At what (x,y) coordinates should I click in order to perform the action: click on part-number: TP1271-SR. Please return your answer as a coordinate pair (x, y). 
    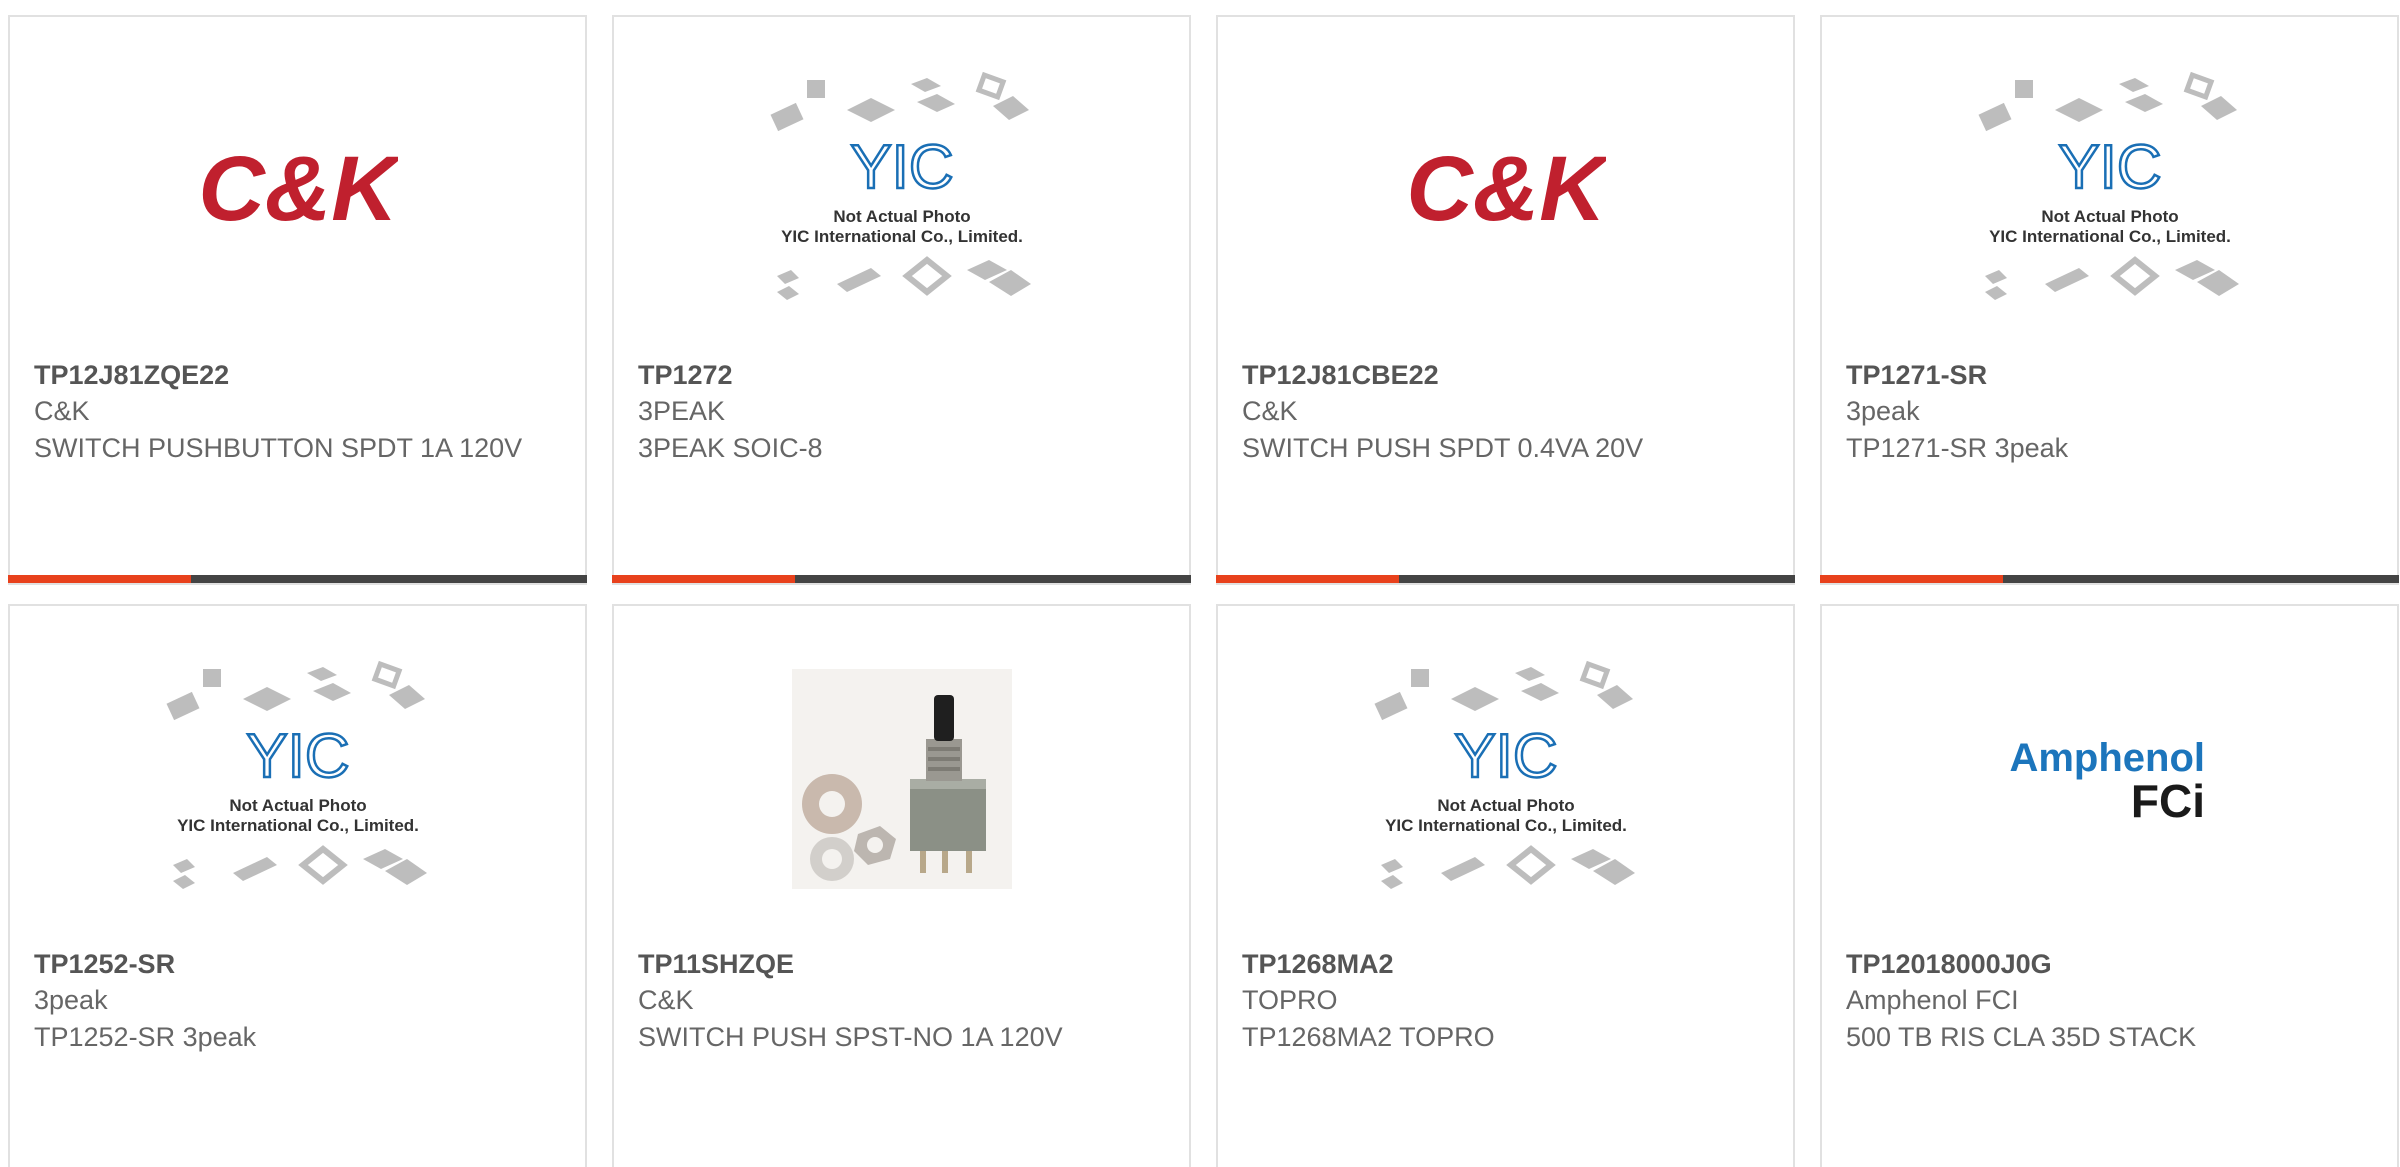
    Looking at the image, I should click on (2109, 375).